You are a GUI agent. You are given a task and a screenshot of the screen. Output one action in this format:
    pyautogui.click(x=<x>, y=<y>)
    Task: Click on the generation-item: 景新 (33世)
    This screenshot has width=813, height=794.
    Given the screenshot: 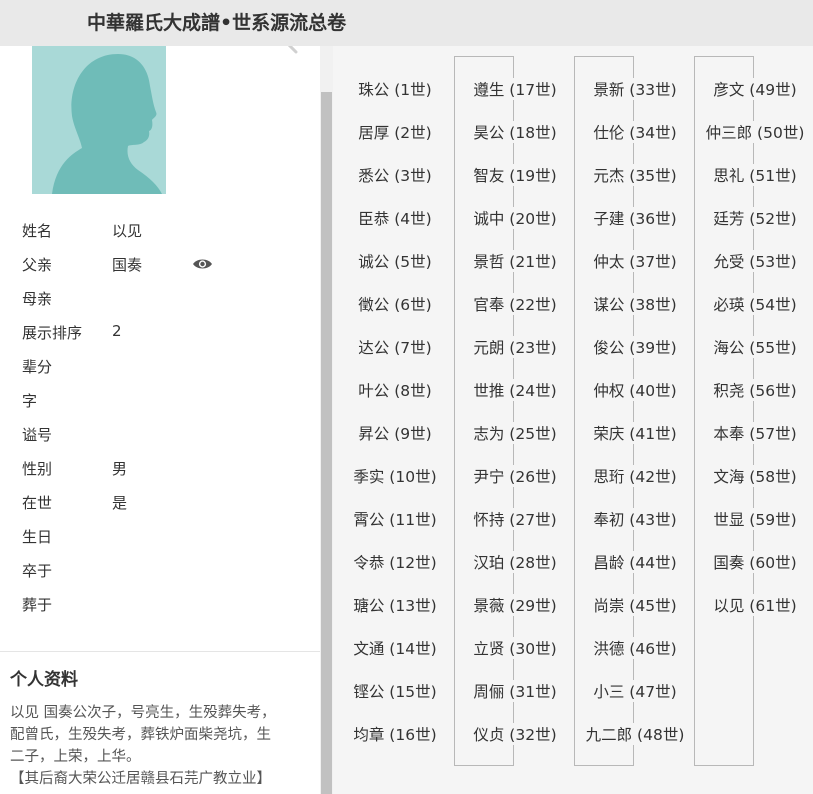 What is the action you would take?
    pyautogui.click(x=635, y=89)
    